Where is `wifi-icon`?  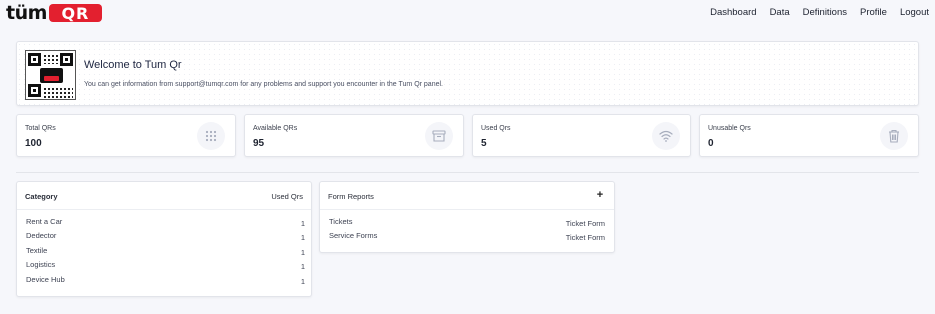
wifi-icon is located at coordinates (666, 136).